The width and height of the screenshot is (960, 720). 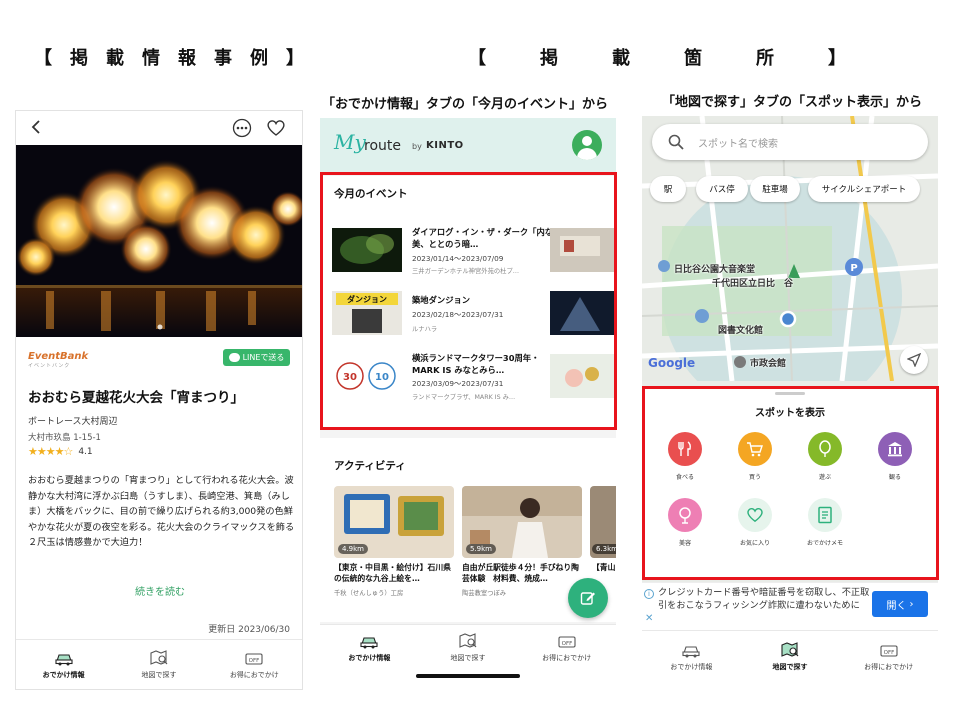 I want to click on line-share-button: LINEで送る, so click(x=256, y=357).